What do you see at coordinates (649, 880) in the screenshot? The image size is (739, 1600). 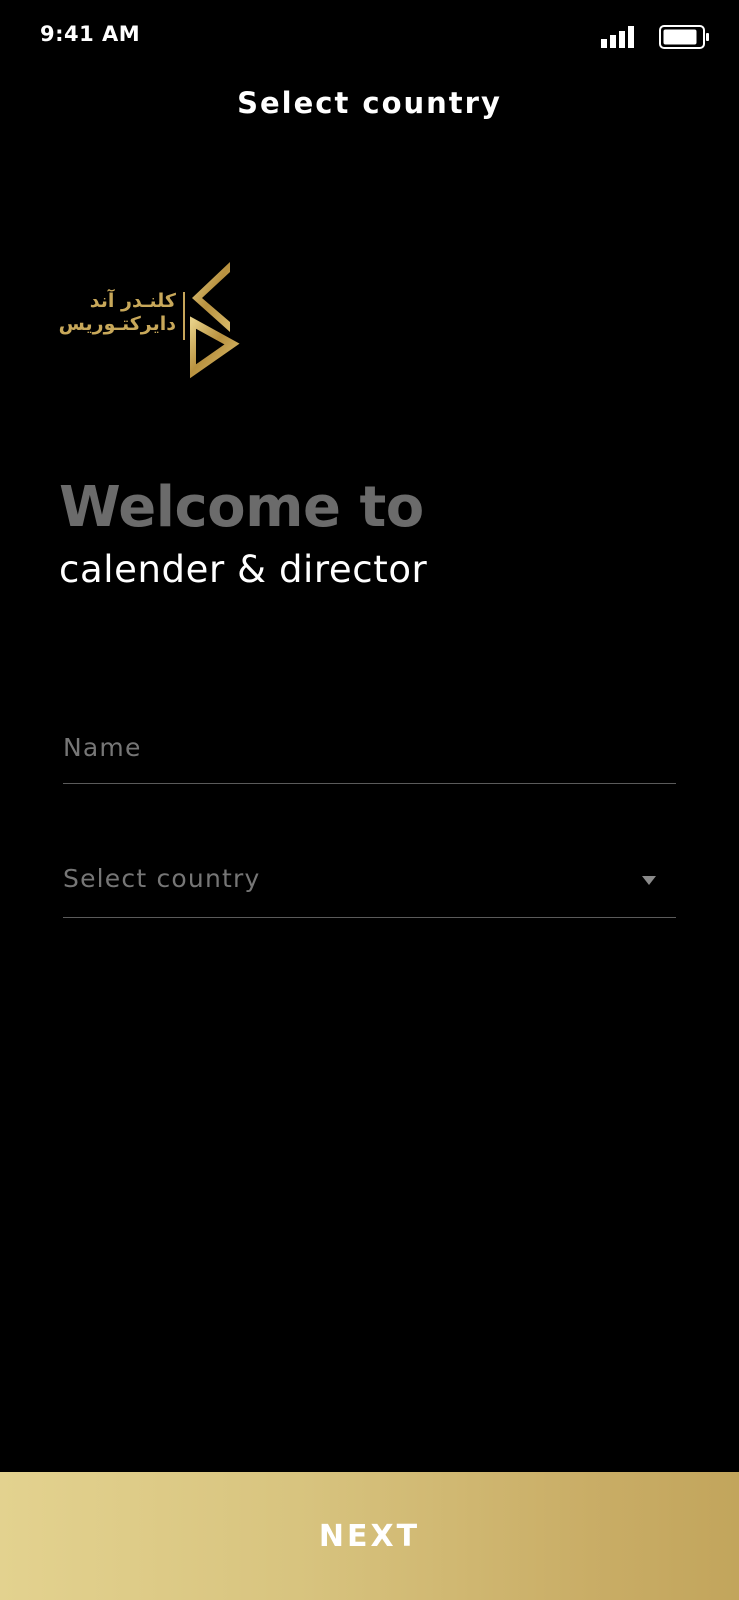 I see `chevron-down-icon` at bounding box center [649, 880].